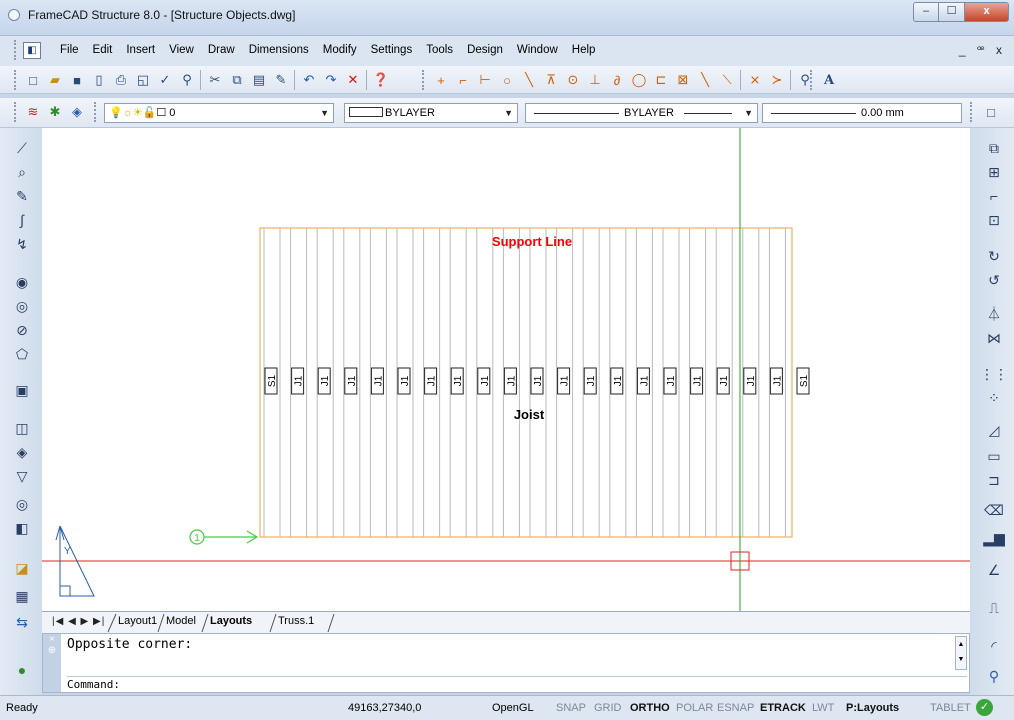 This screenshot has height=720, width=1014. Describe the element at coordinates (551, 80) in the screenshot. I see `truss-icon: ⊼` at that location.